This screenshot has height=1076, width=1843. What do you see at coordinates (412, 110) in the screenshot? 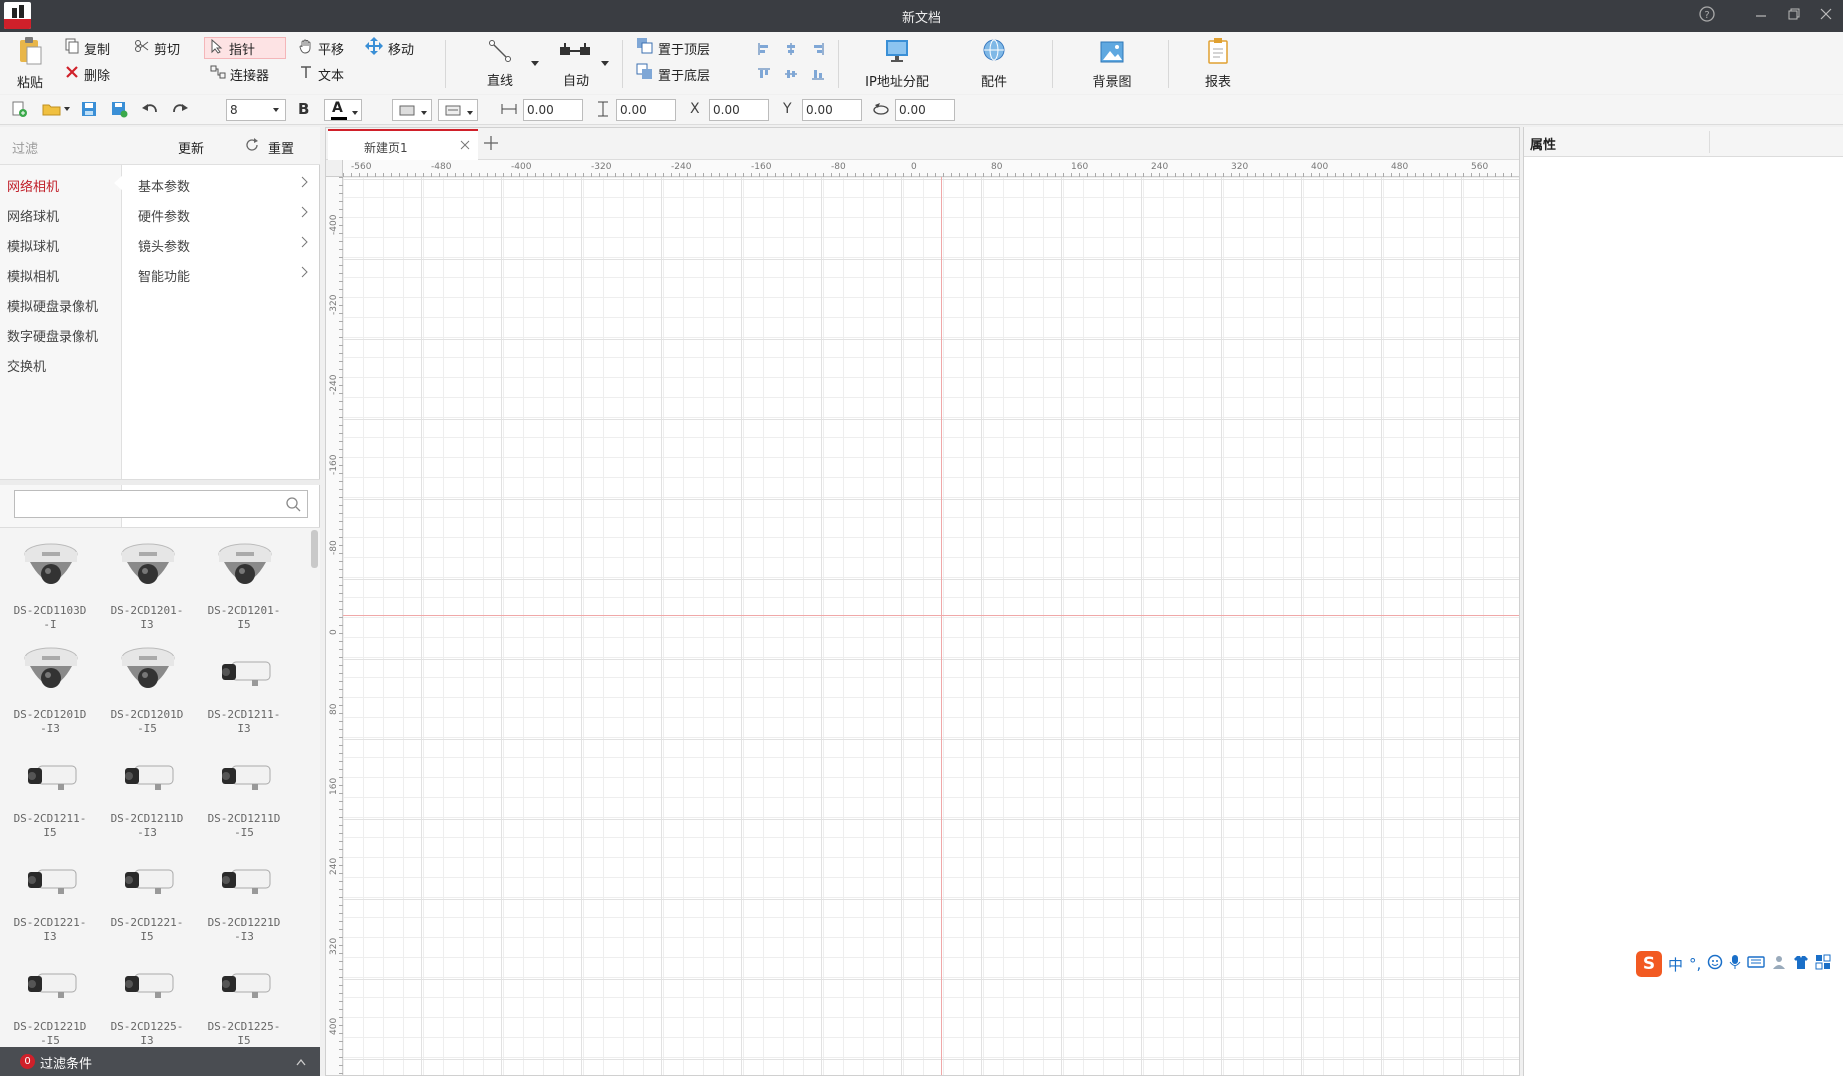
I see `fill-style-button` at bounding box center [412, 110].